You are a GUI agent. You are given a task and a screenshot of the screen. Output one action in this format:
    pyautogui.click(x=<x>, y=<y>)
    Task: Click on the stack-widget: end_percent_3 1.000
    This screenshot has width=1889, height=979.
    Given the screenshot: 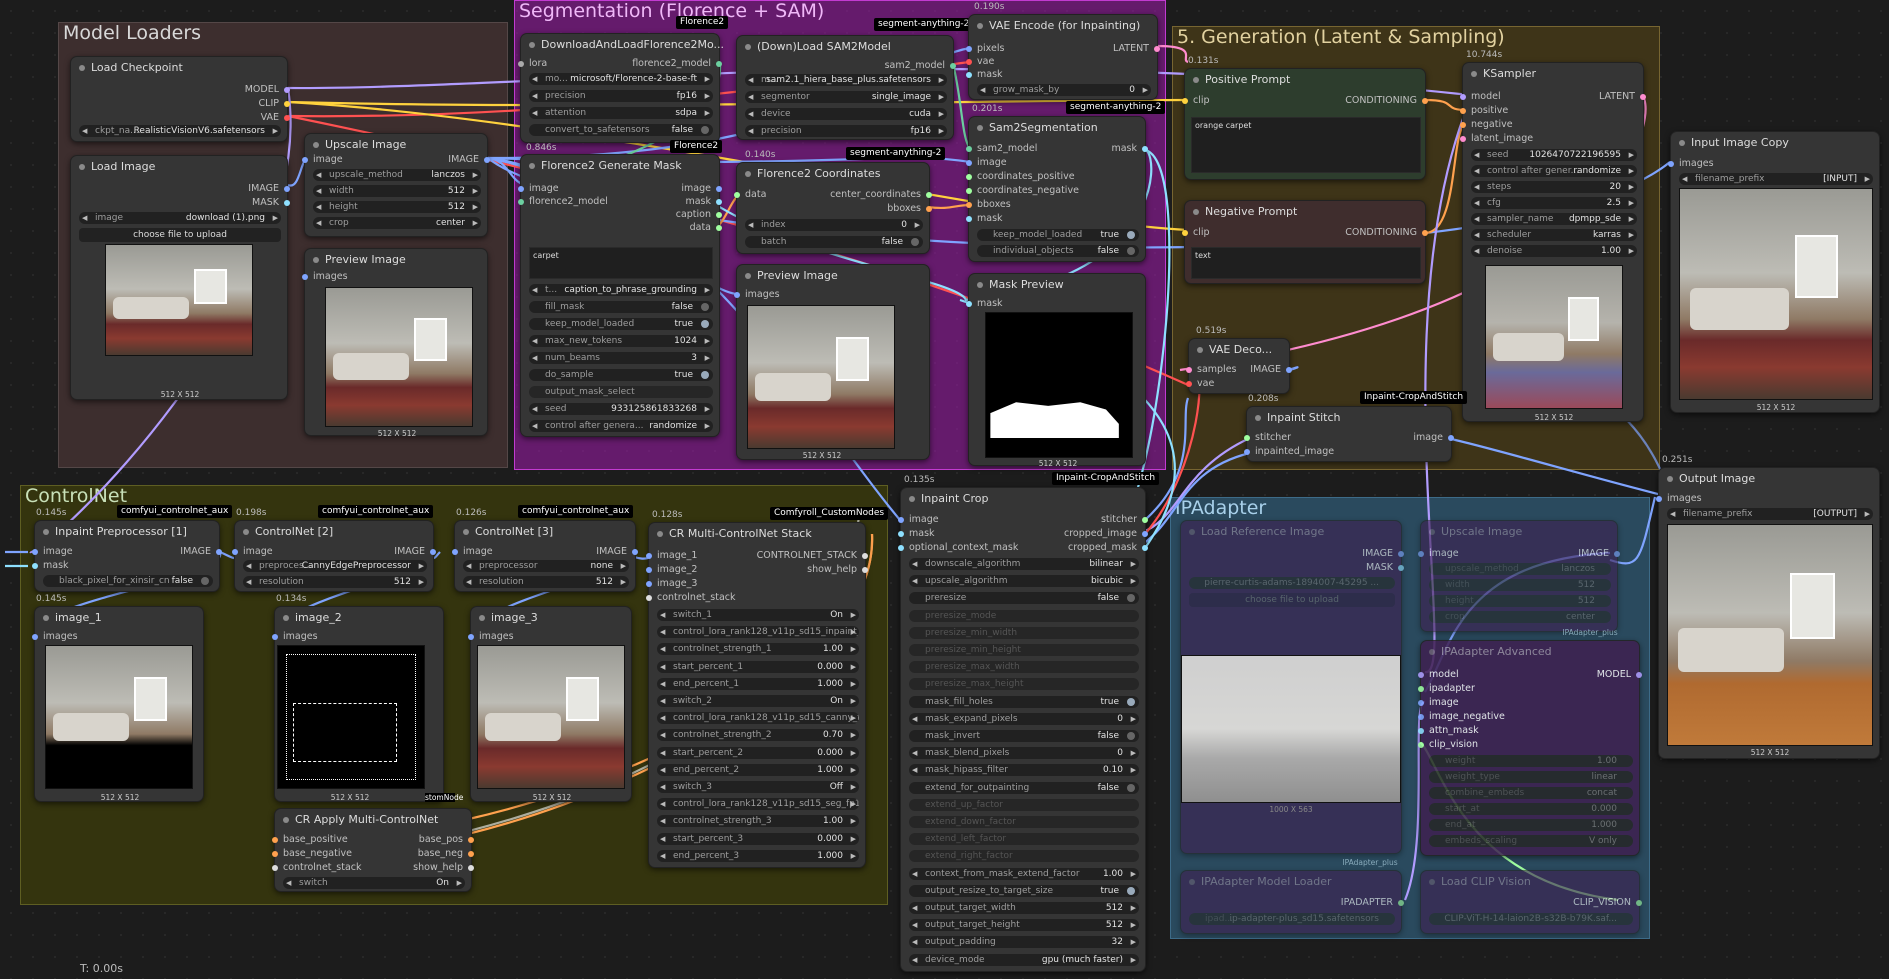 What is the action you would take?
    pyautogui.click(x=758, y=855)
    